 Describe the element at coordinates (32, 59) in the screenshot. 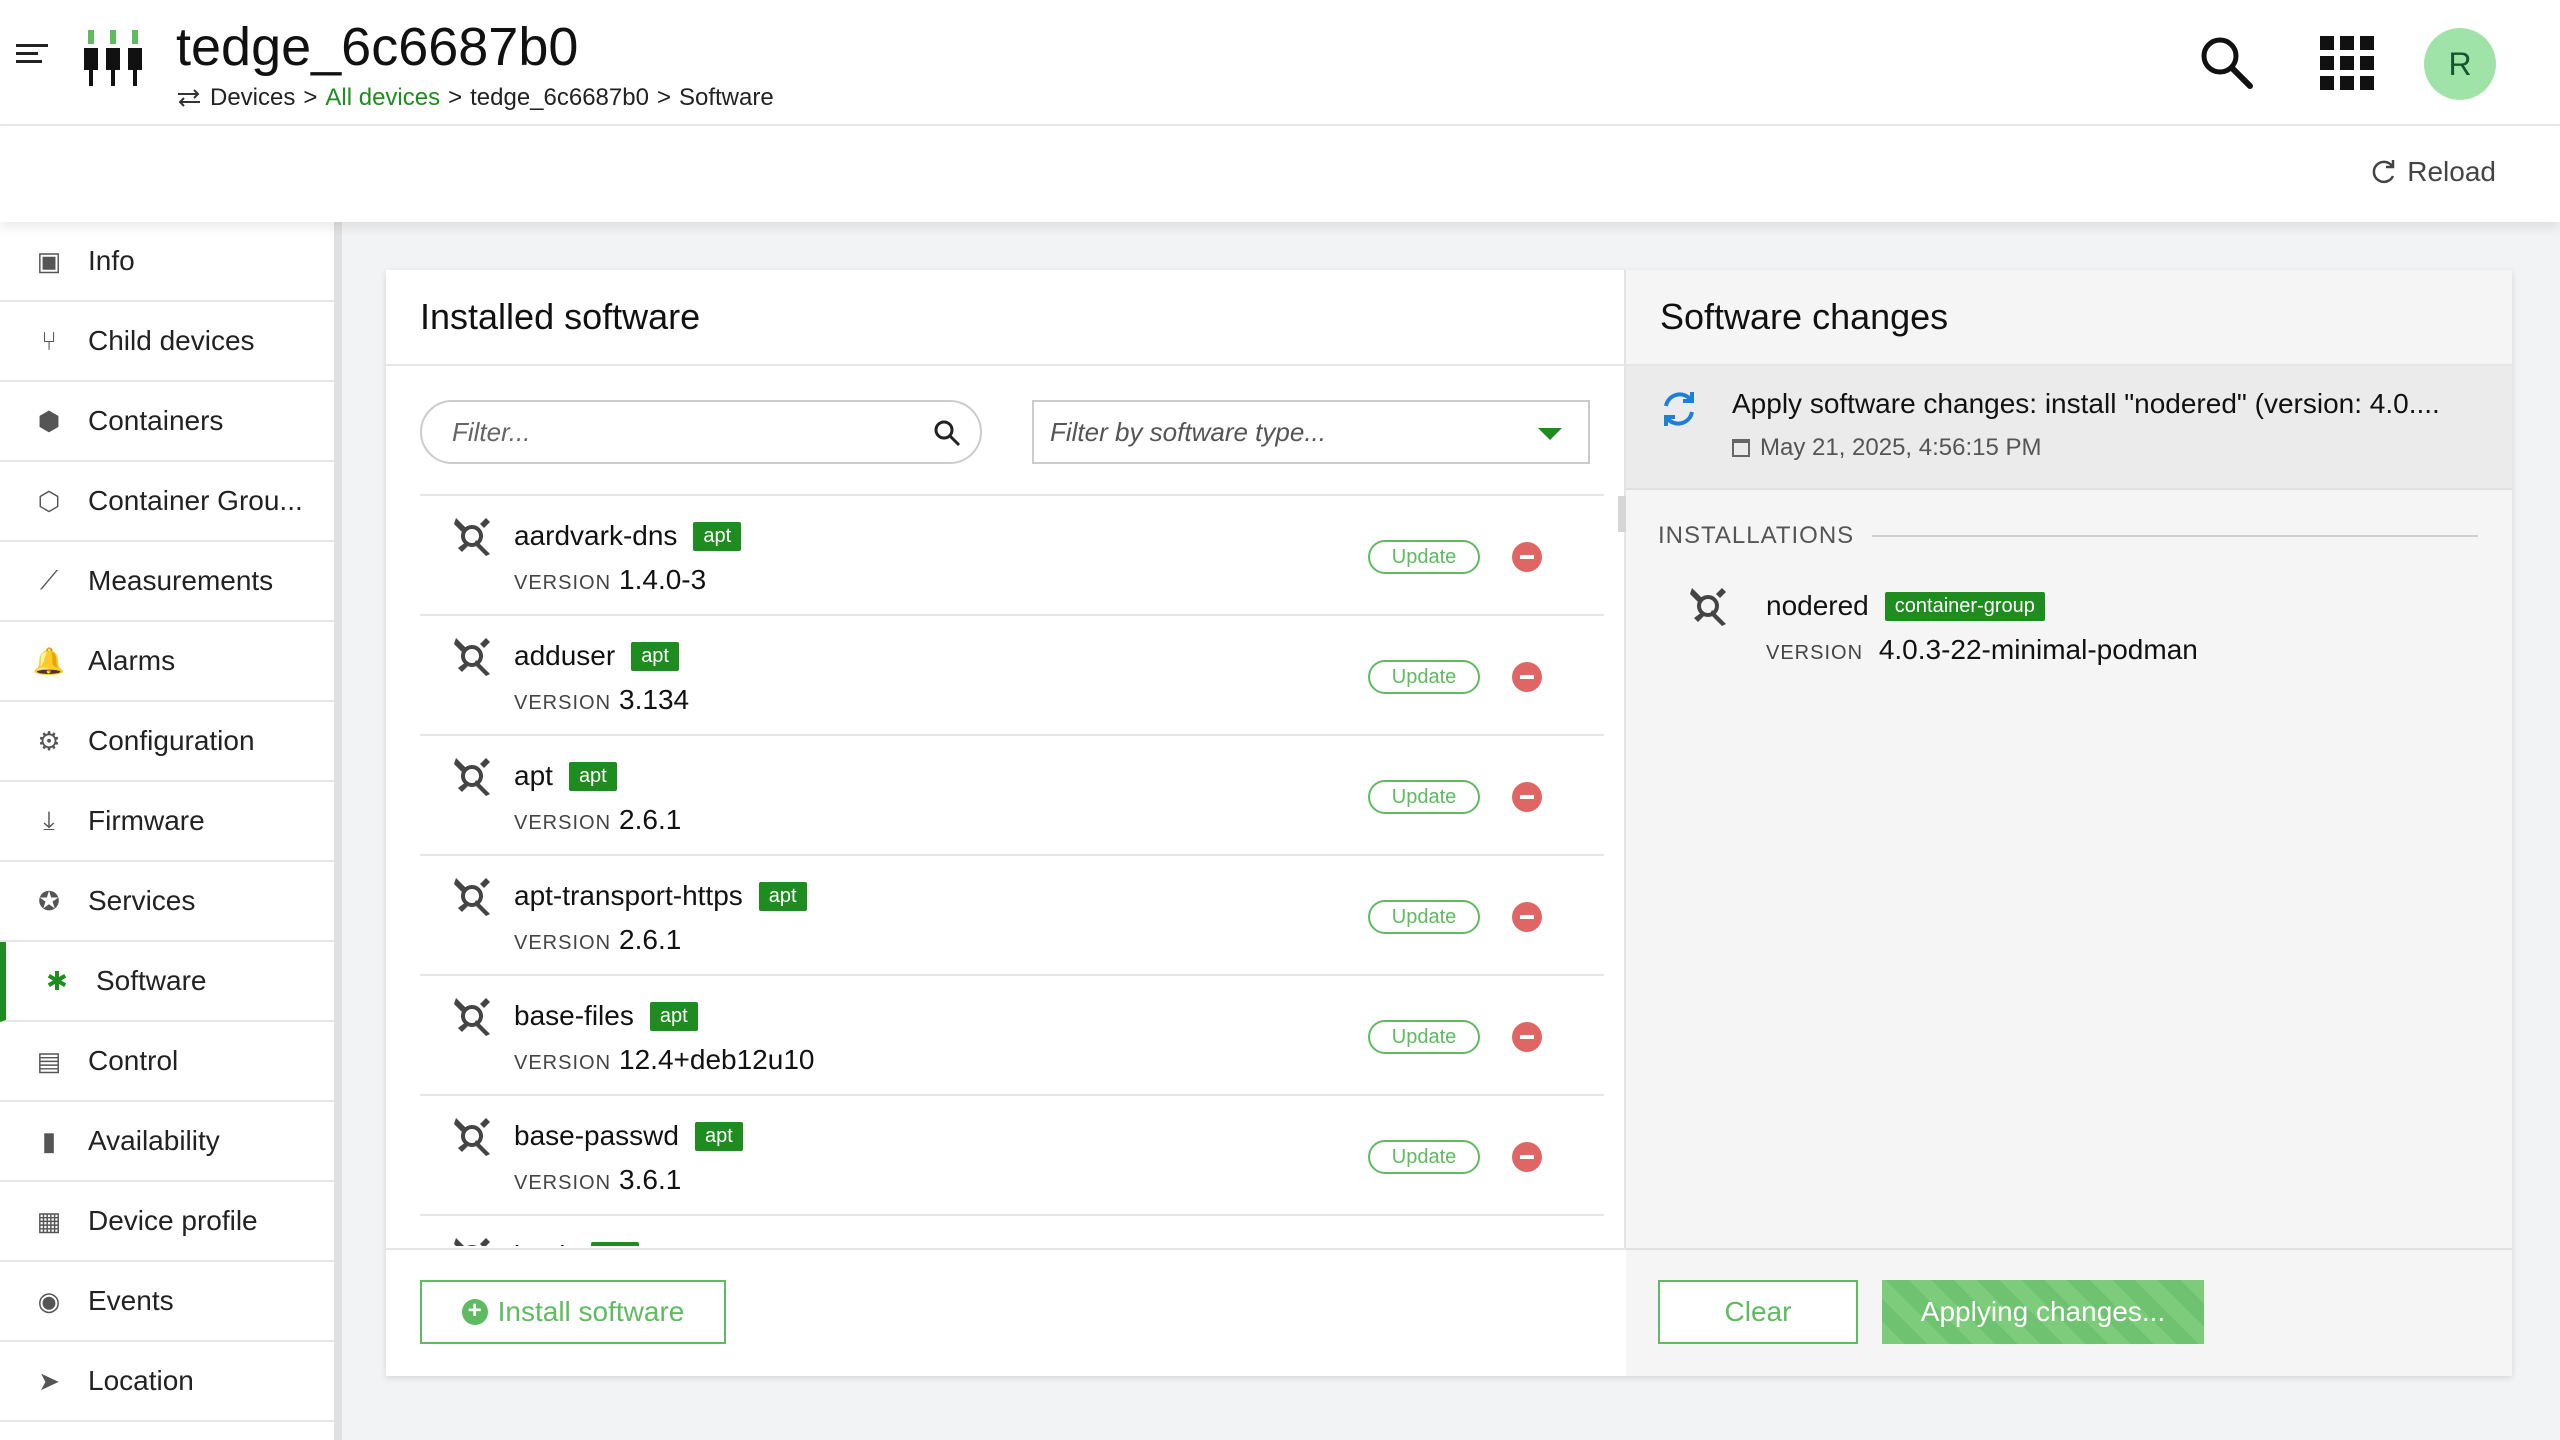

I see `menu-toggle-icon` at that location.